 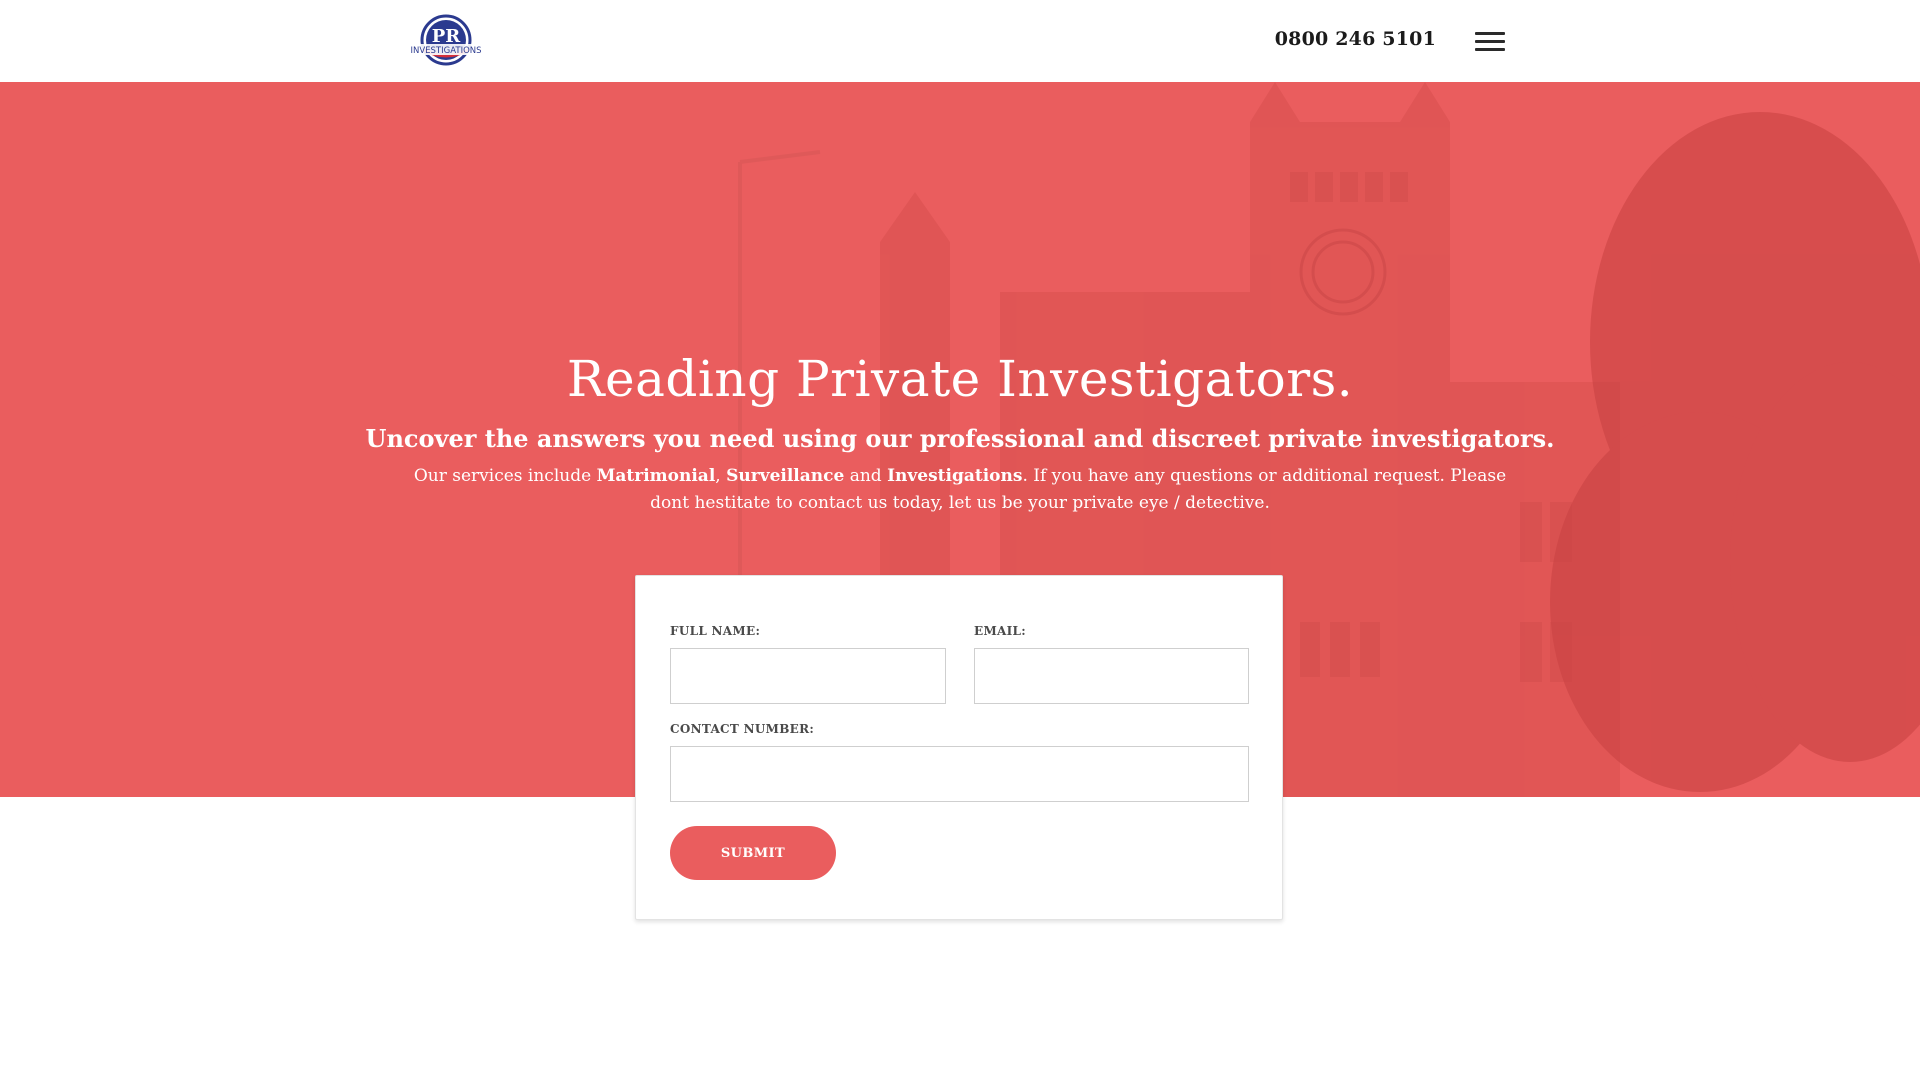 What do you see at coordinates (959, 774) in the screenshot?
I see `contact-number-input` at bounding box center [959, 774].